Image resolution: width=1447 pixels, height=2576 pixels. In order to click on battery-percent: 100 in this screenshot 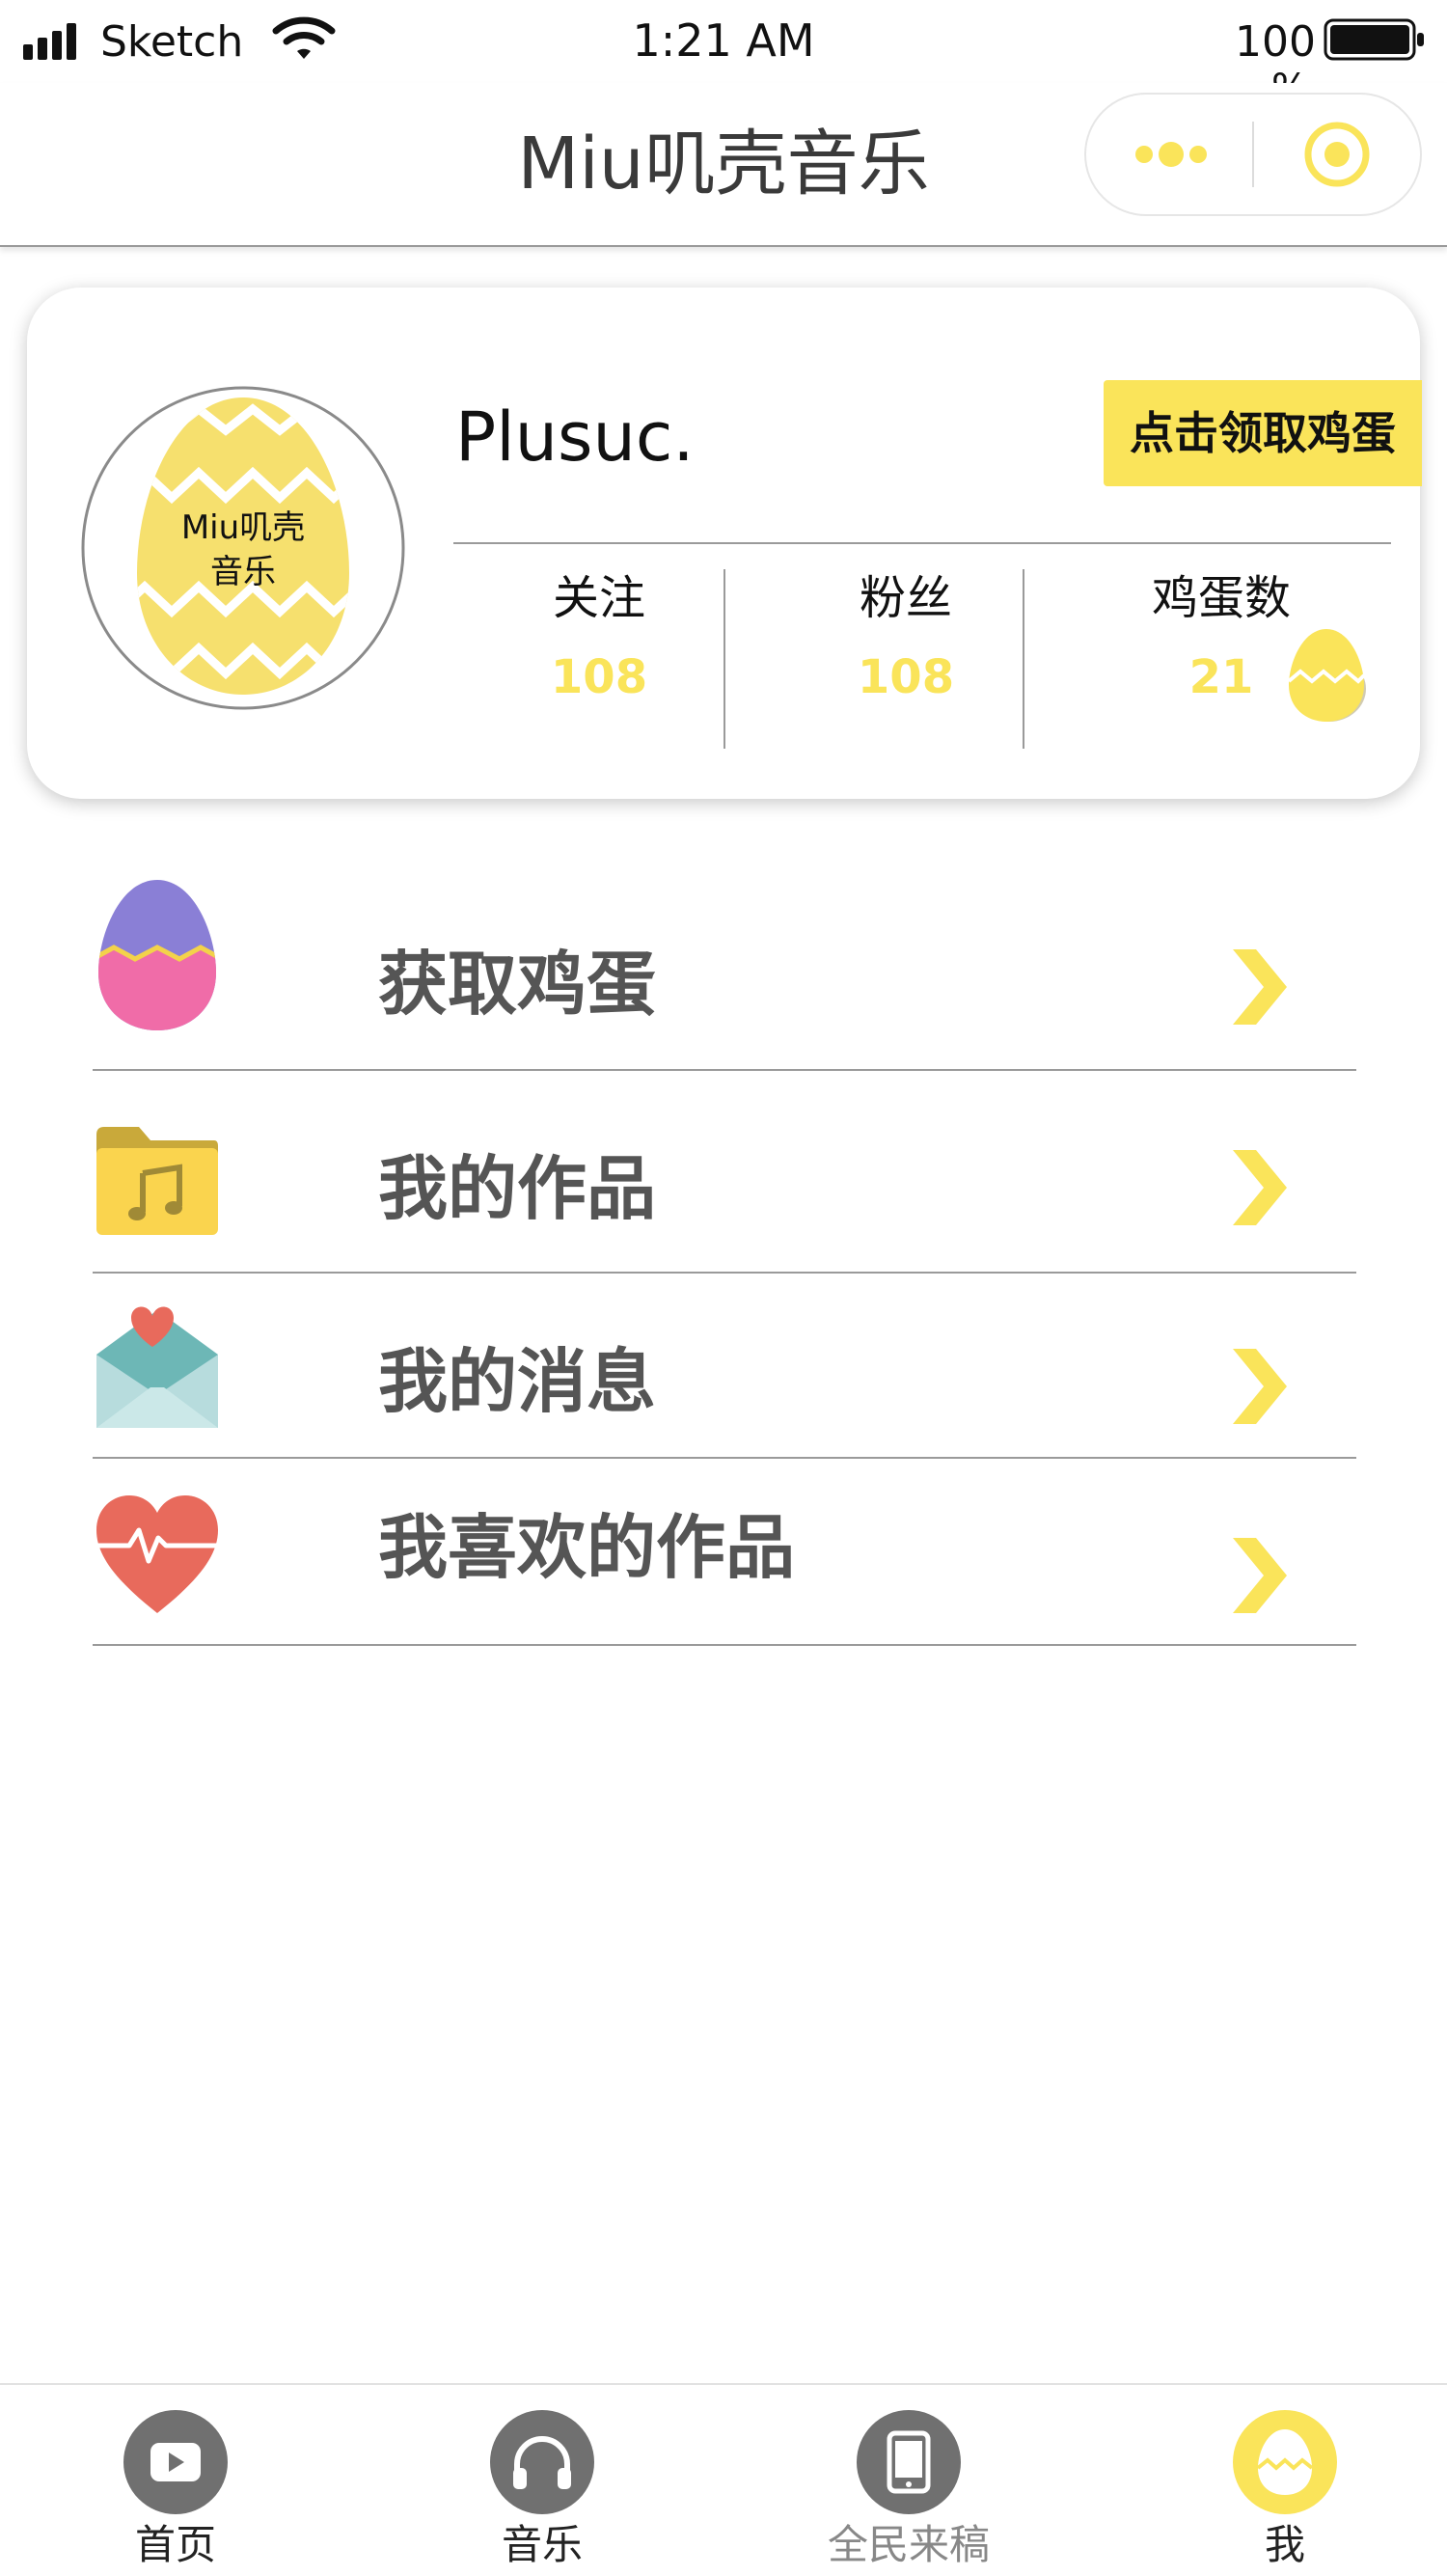, I will do `click(1275, 42)`.